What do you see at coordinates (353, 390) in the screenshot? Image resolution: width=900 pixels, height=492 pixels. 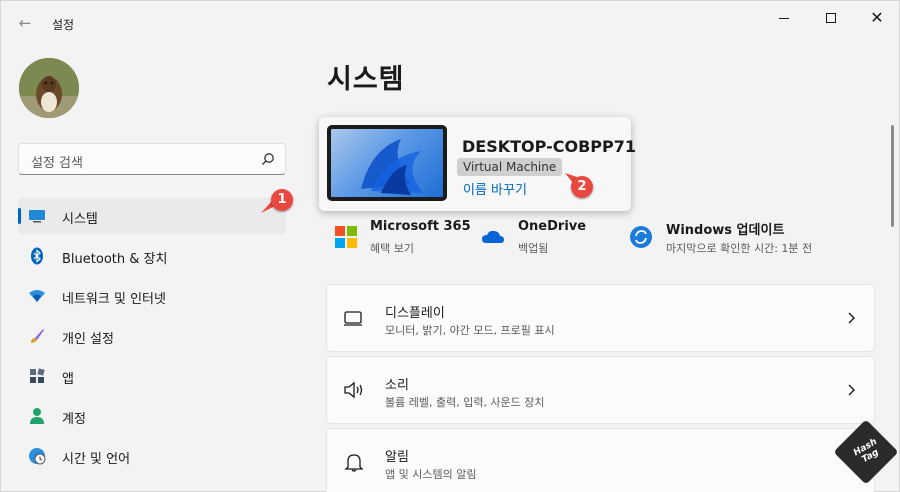 I see `speaker-icon` at bounding box center [353, 390].